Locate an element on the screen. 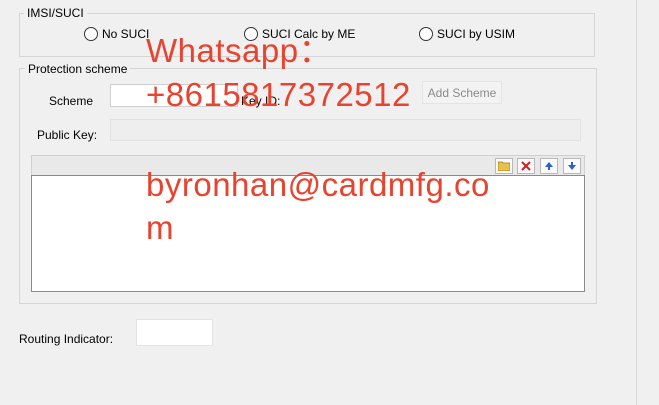 Image resolution: width=659 pixels, height=405 pixels. routing-indicator-label: Routing Indicator: is located at coordinates (66, 339).